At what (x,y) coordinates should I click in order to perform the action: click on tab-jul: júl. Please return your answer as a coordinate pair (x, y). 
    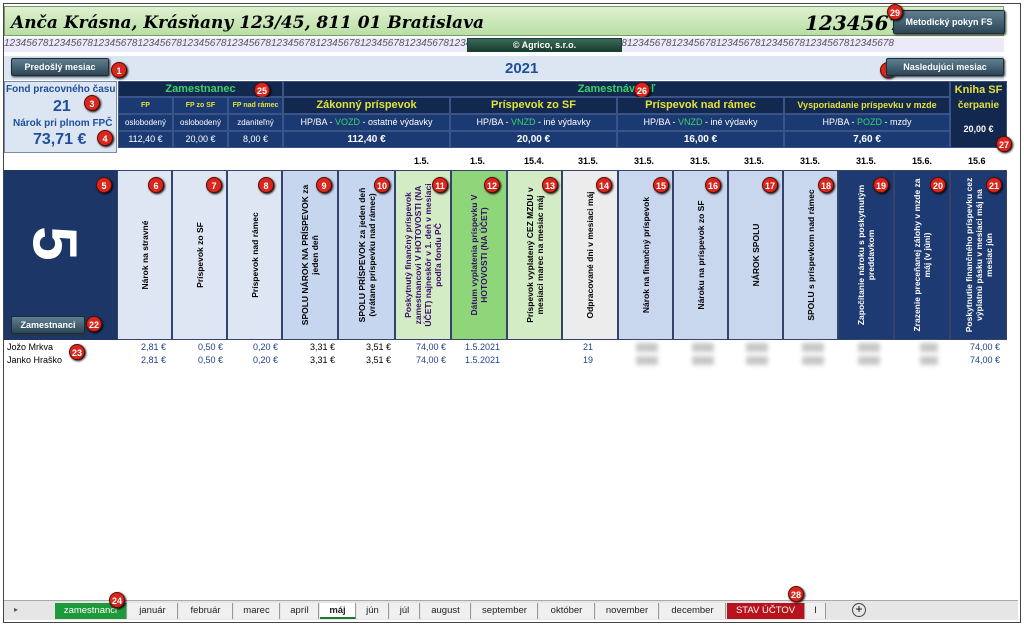
    Looking at the image, I should click on (405, 611).